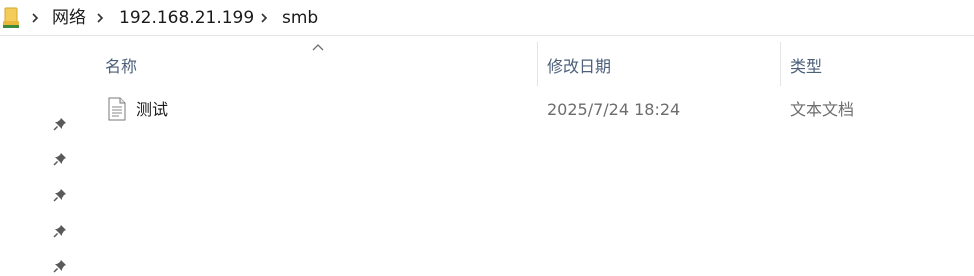 This screenshot has width=974, height=276. Describe the element at coordinates (614, 109) in the screenshot. I see `file-modified-date: 2025/7/24 18:24` at that location.